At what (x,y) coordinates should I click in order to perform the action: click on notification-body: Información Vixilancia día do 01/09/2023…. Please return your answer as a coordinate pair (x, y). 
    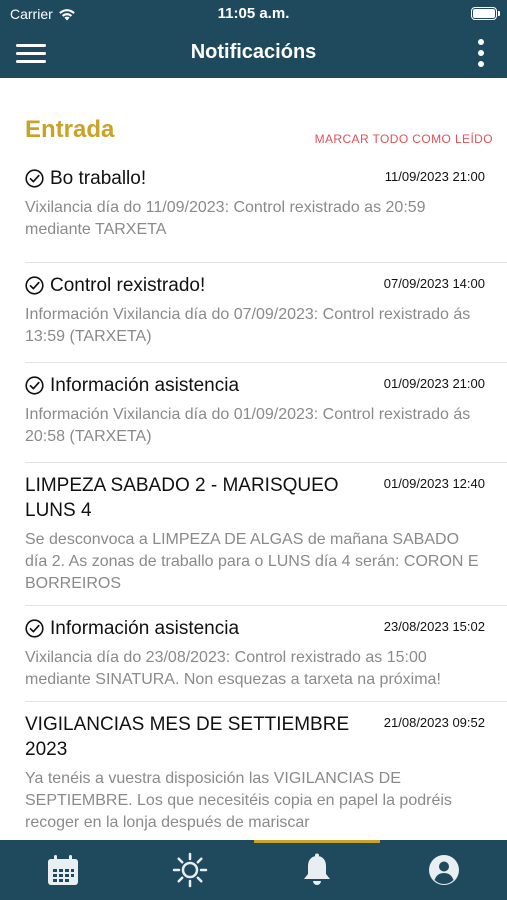
    Looking at the image, I should click on (248, 425).